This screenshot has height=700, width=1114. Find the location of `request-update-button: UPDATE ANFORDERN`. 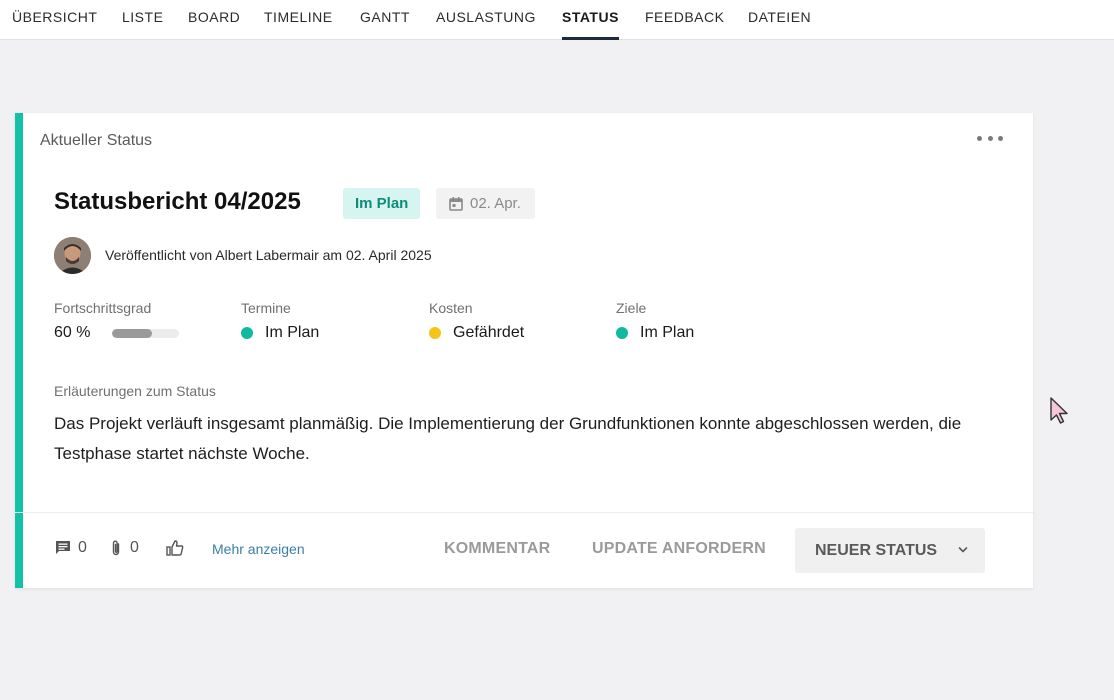

request-update-button: UPDATE ANFORDERN is located at coordinates (679, 549).